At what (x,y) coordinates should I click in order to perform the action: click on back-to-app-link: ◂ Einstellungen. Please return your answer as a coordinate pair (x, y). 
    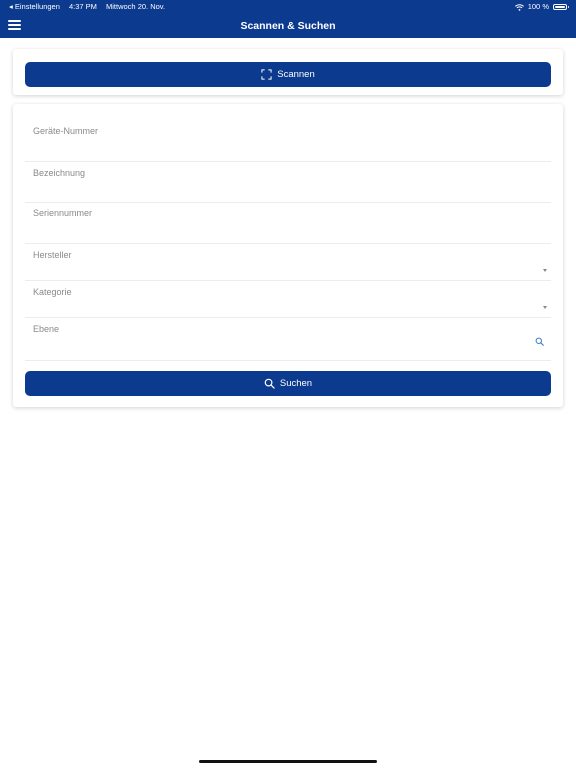
    Looking at the image, I should click on (34, 6).